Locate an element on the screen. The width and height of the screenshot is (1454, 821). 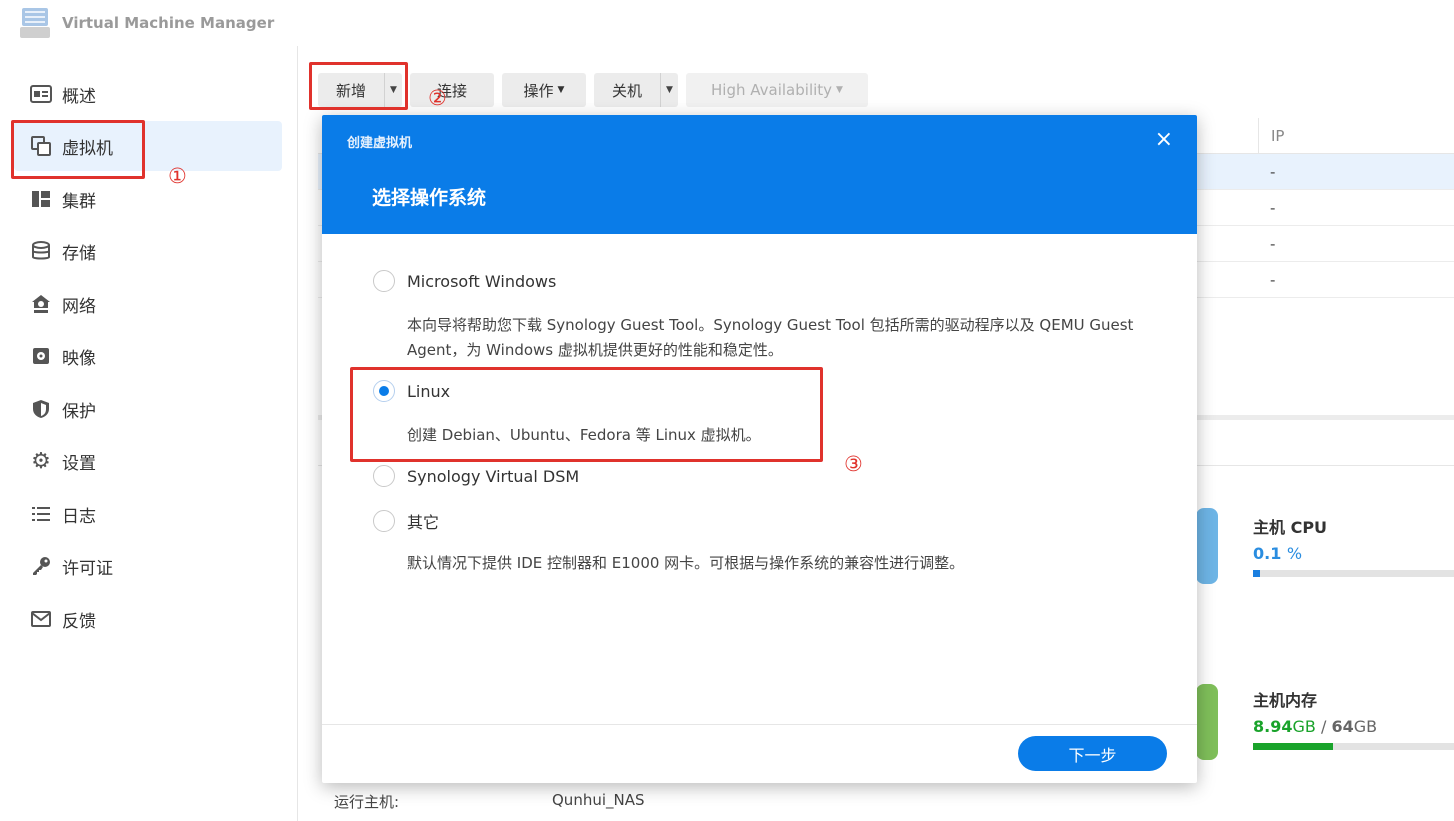
sidebar-item-label: 映像 is located at coordinates (79, 358).